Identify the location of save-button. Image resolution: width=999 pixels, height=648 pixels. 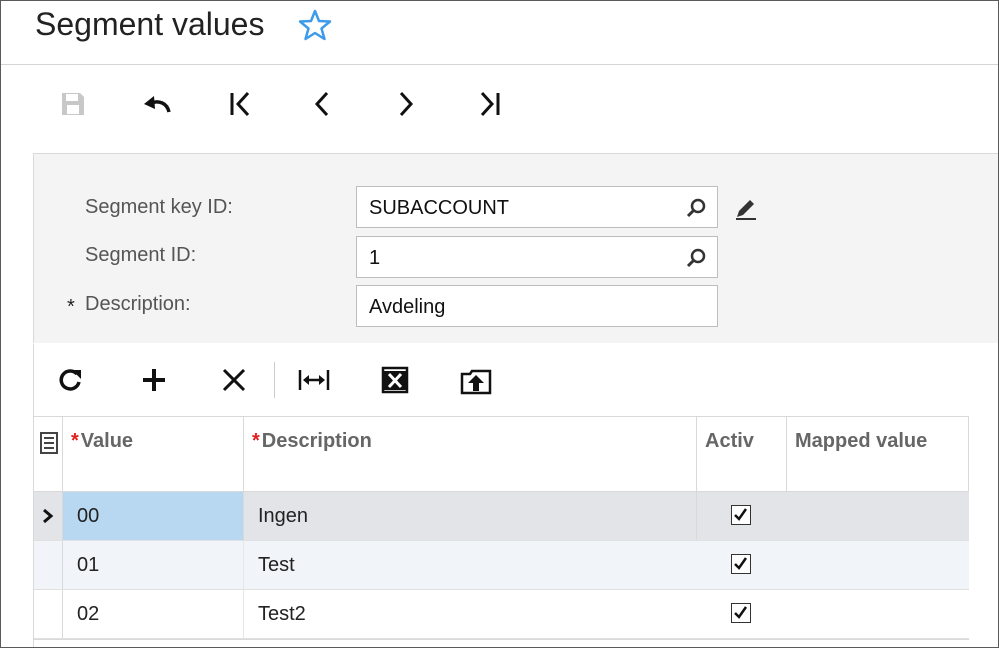
(73, 104).